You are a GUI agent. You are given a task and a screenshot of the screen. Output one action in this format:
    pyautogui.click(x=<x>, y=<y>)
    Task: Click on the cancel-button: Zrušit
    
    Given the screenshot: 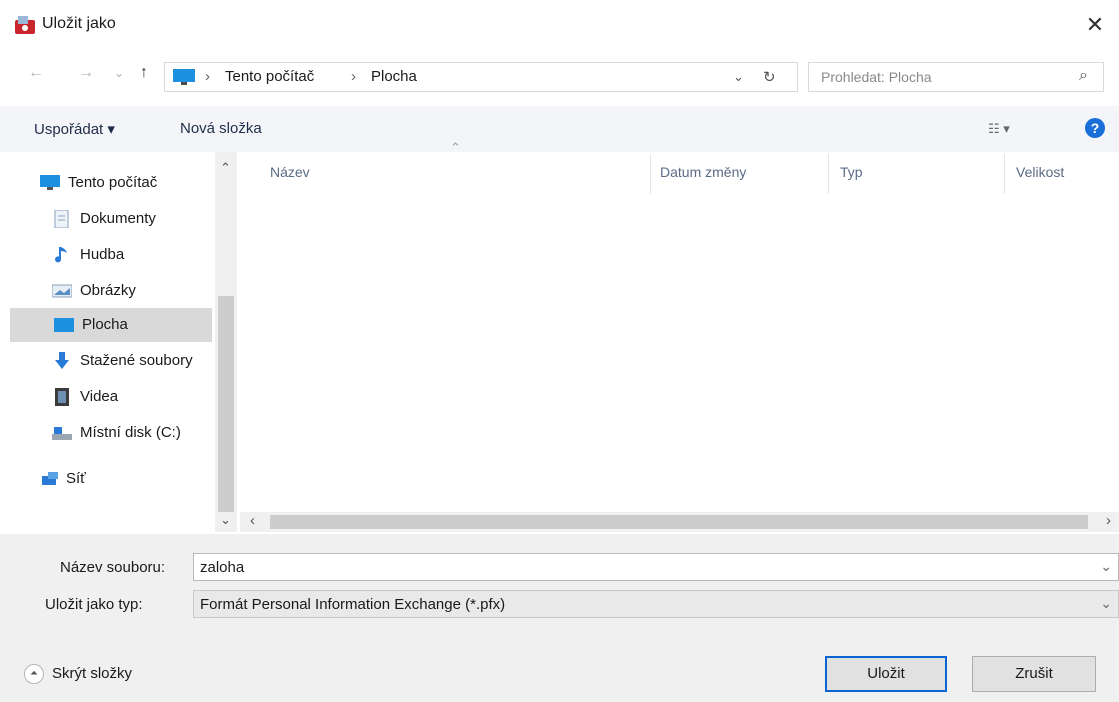 What is the action you would take?
    pyautogui.click(x=1034, y=674)
    